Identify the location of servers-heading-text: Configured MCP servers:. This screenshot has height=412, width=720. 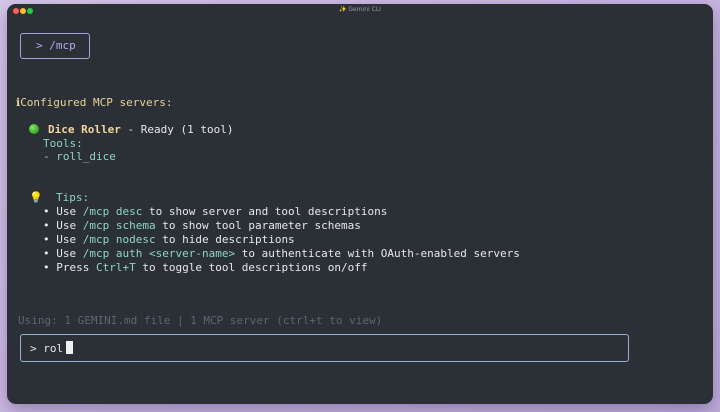
(96, 102).